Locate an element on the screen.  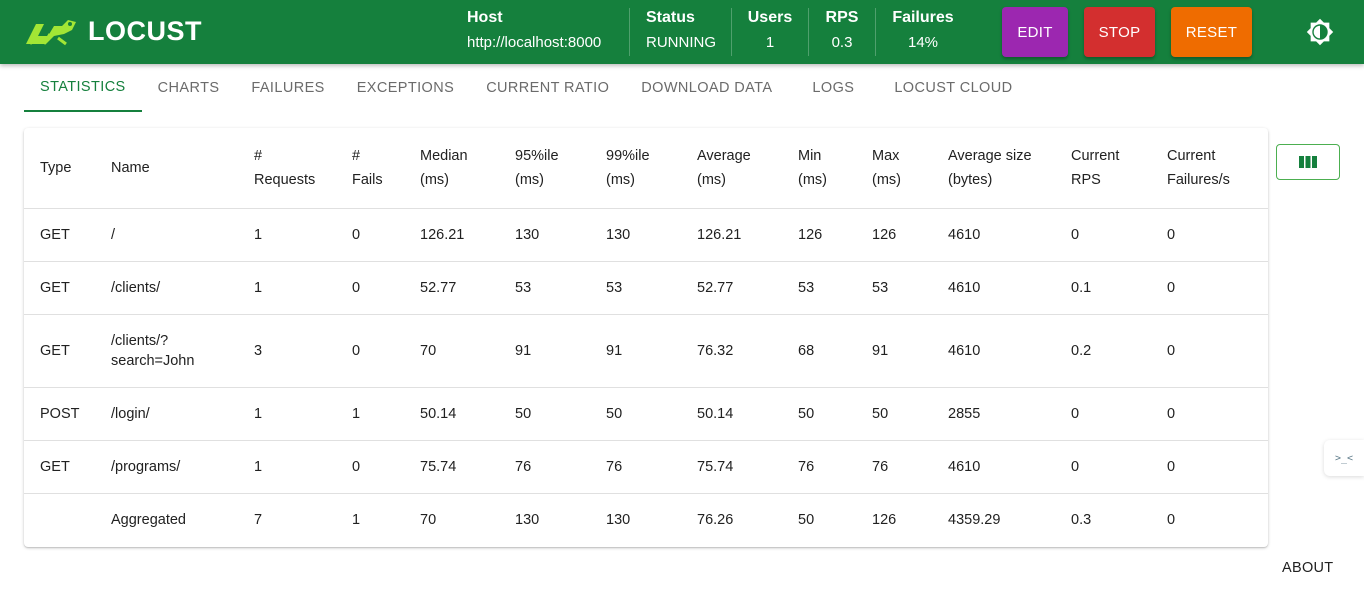
column-header-line: Median is located at coordinates (444, 156).